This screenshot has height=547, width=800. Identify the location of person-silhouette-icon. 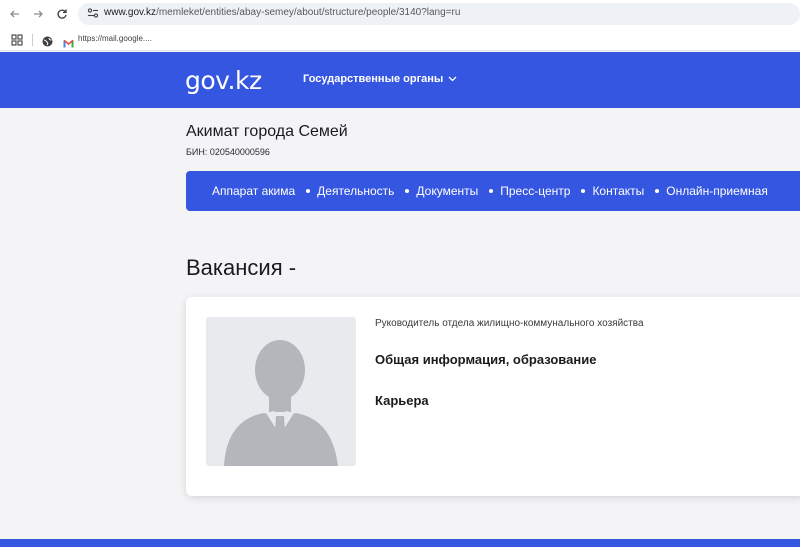
(281, 403).